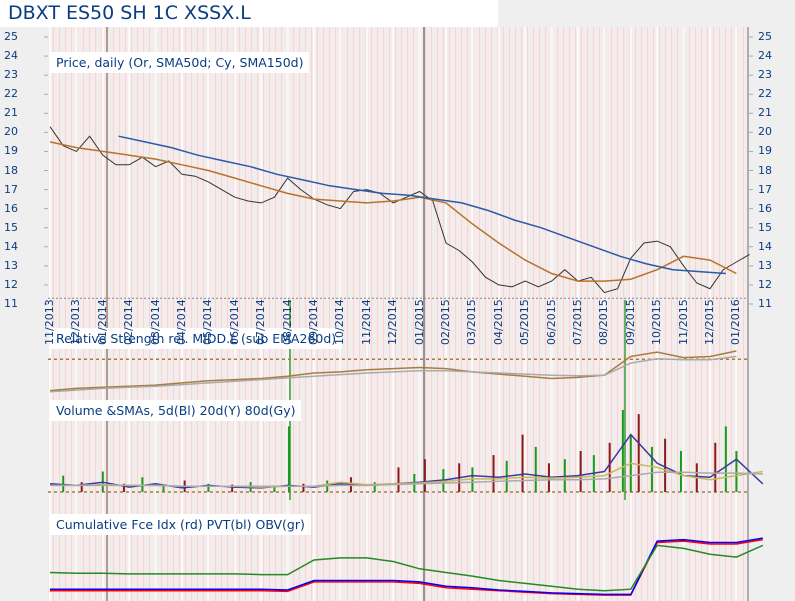  Describe the element at coordinates (630, 322) in the screenshot. I see `x-tick-label: 09/2015` at that location.